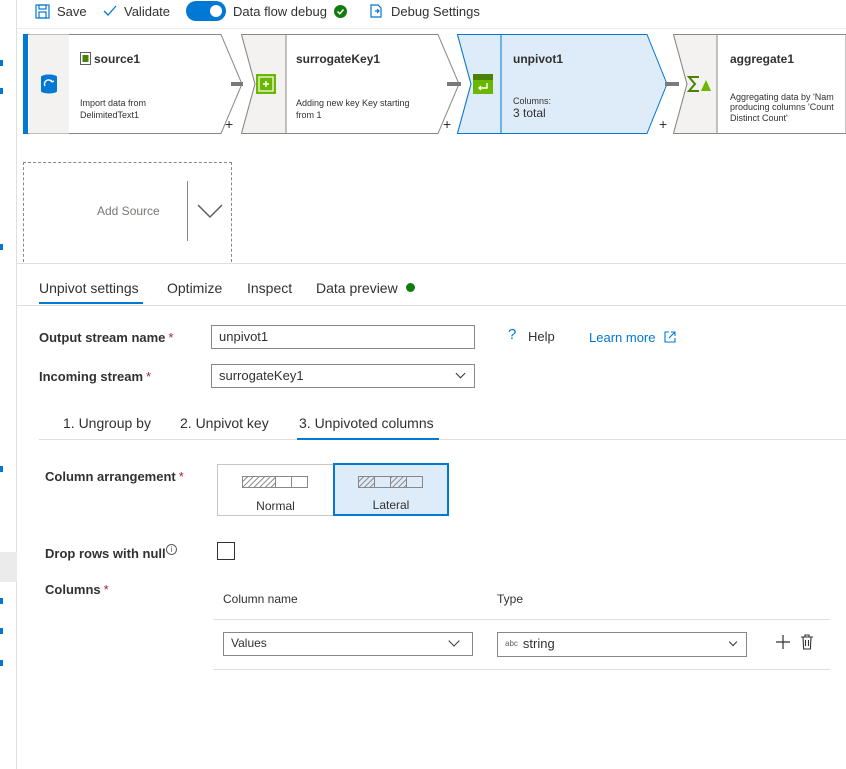 This screenshot has width=846, height=769. I want to click on left-edge-strip, so click(8, 384).